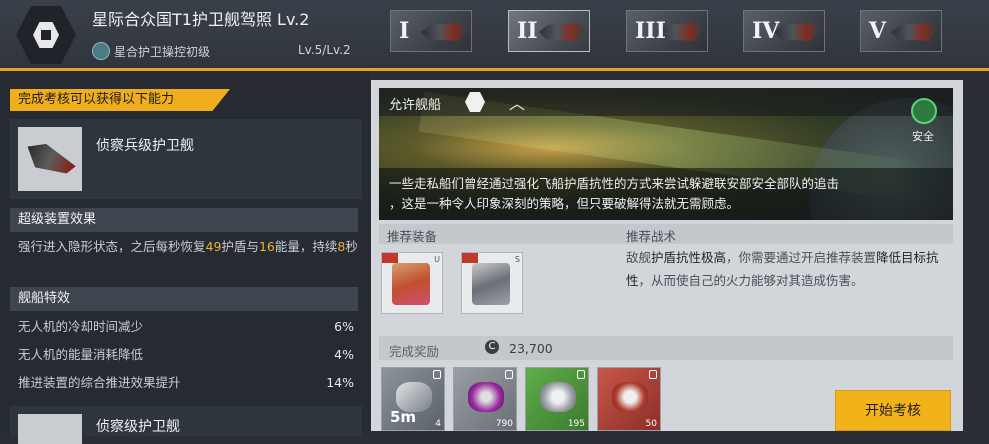 The image size is (989, 444). Describe the element at coordinates (651, 236) in the screenshot. I see `recommended-tactic-label: 推荐战术` at that location.